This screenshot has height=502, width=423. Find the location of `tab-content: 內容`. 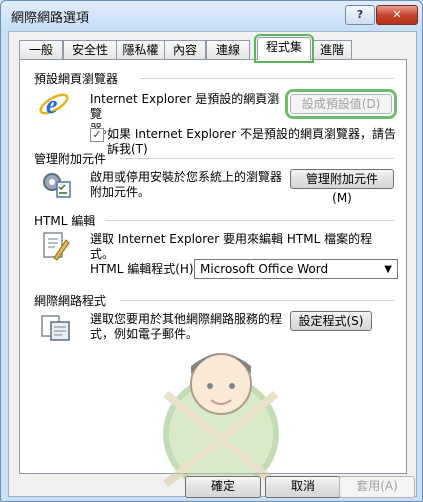

tab-content: 內容 is located at coordinates (185, 49).